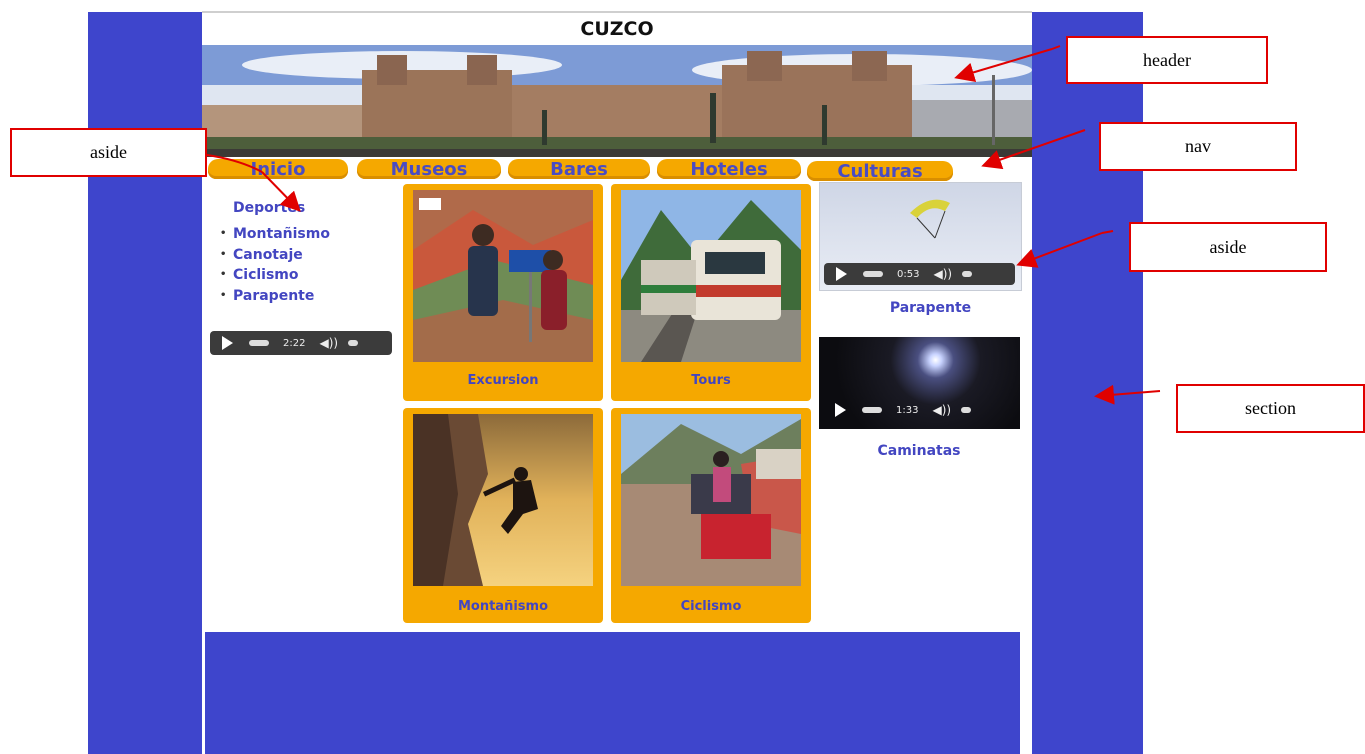 The width and height of the screenshot is (1365, 754). Describe the element at coordinates (1003, 65) in the screenshot. I see `arrow-header` at that location.